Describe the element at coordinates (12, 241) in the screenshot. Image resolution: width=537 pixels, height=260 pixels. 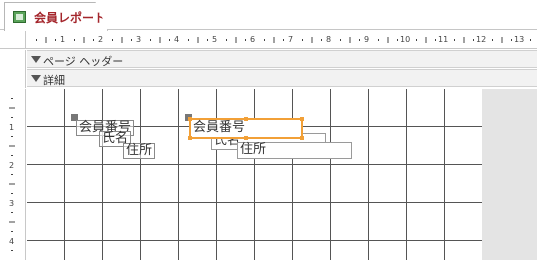
I see `vruler-mark-4: 4` at that location.